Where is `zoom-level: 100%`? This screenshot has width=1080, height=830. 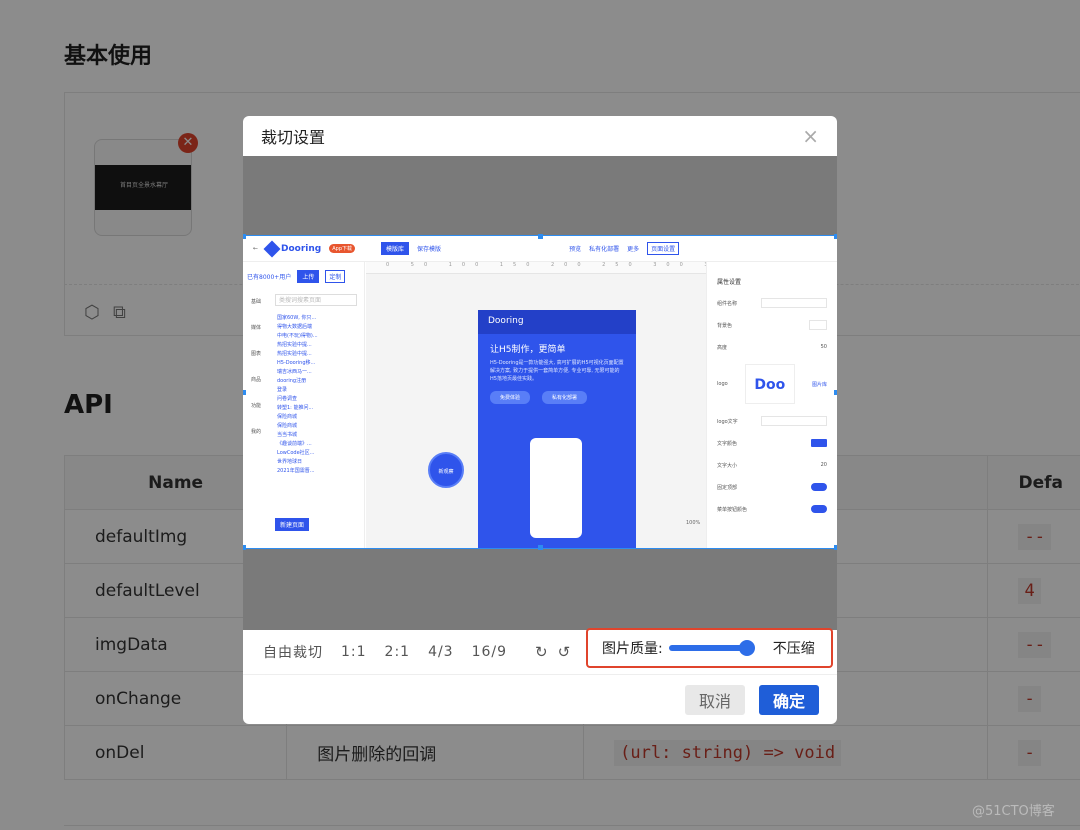 zoom-level: 100% is located at coordinates (693, 523).